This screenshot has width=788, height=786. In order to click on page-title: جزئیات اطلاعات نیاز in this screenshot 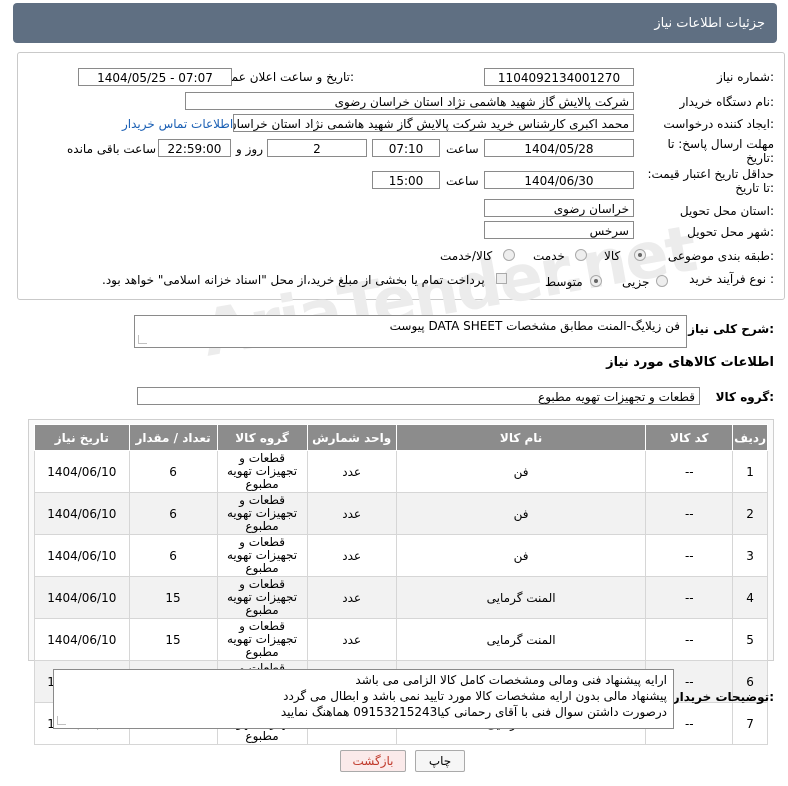, I will do `click(709, 23)`.